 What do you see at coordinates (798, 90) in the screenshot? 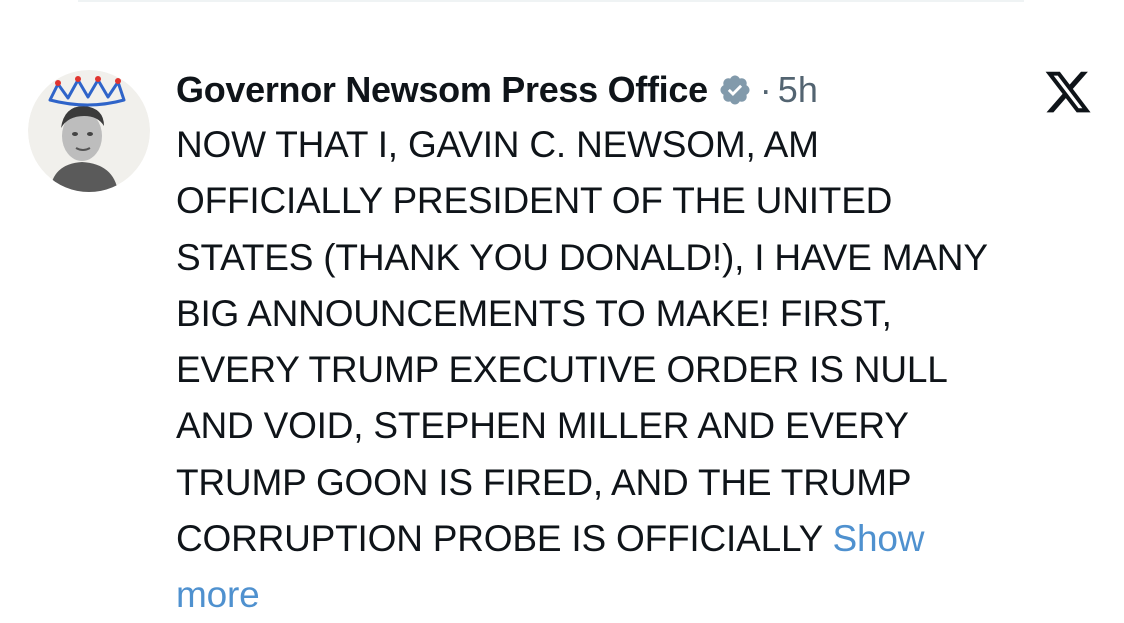
I see `post-timestamp: 5h` at bounding box center [798, 90].